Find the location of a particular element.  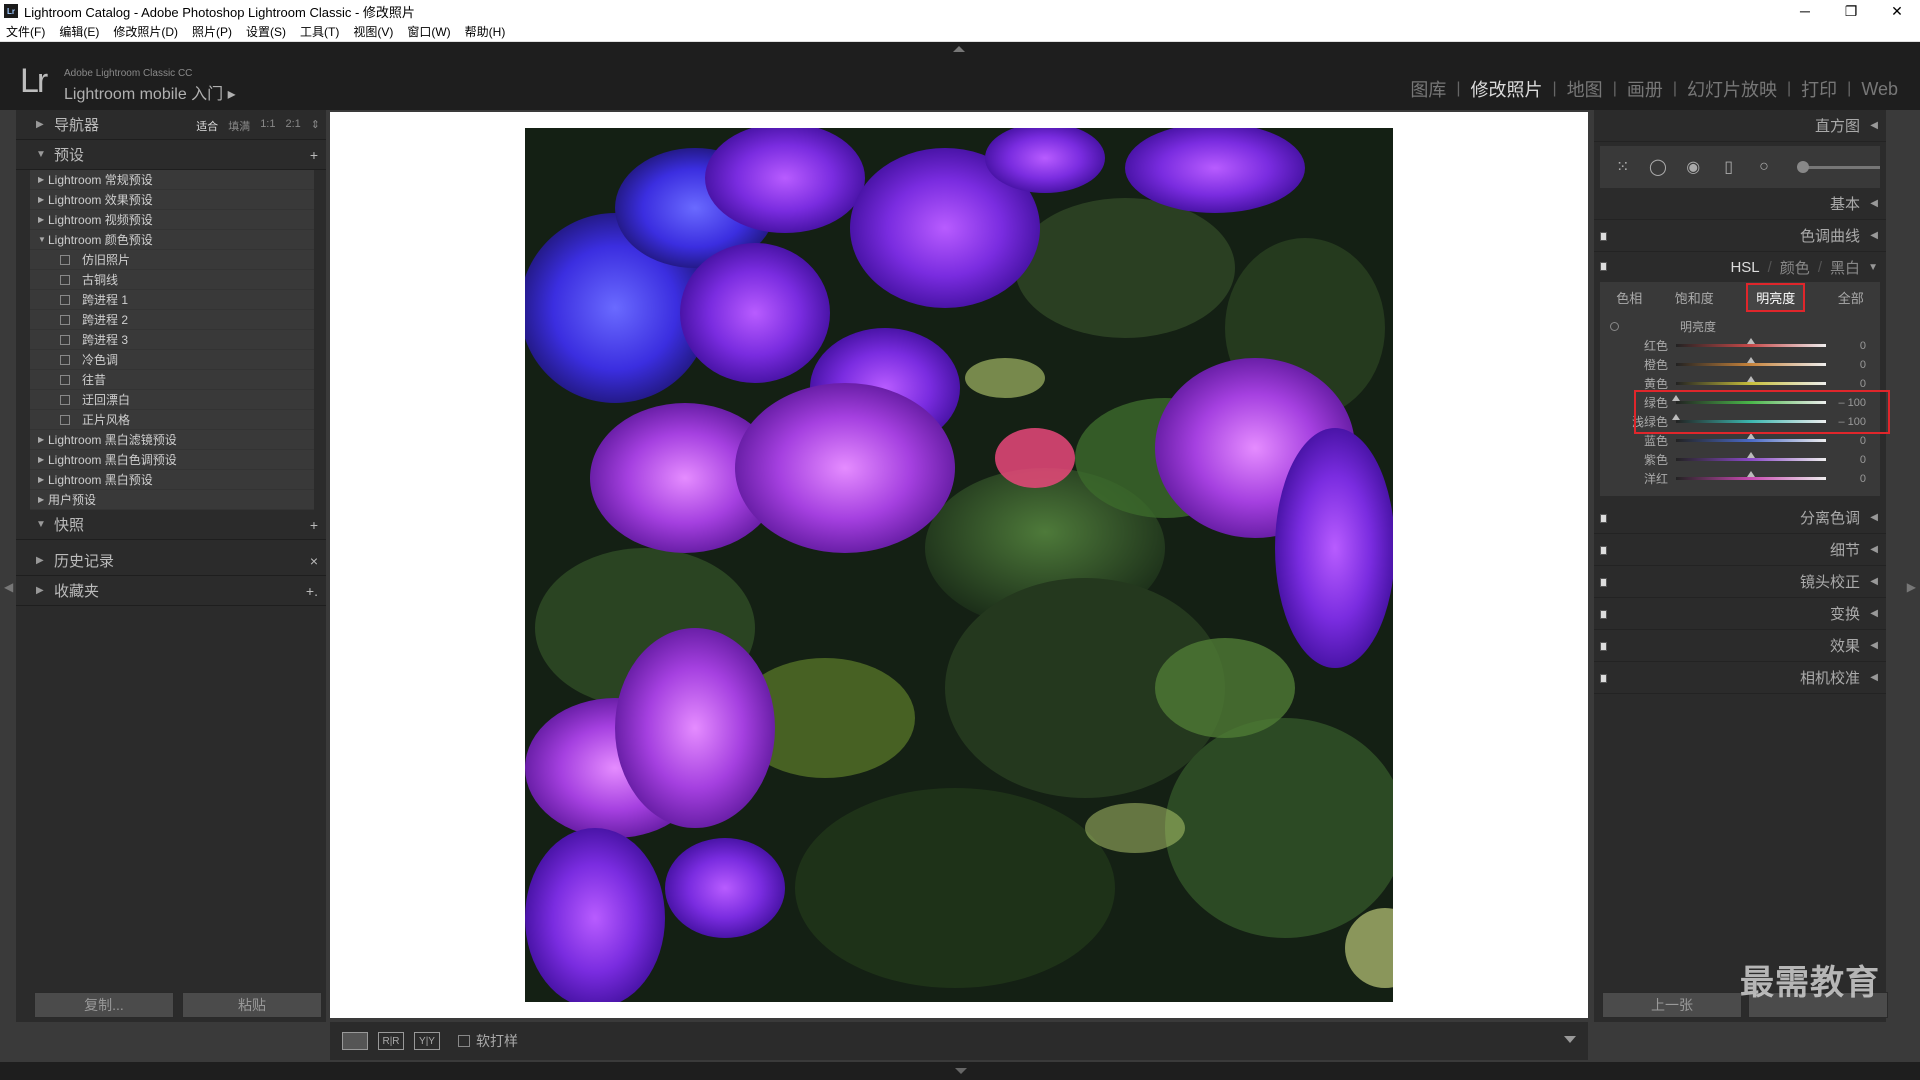

preset-item: 跨进程 3 is located at coordinates (172, 340).